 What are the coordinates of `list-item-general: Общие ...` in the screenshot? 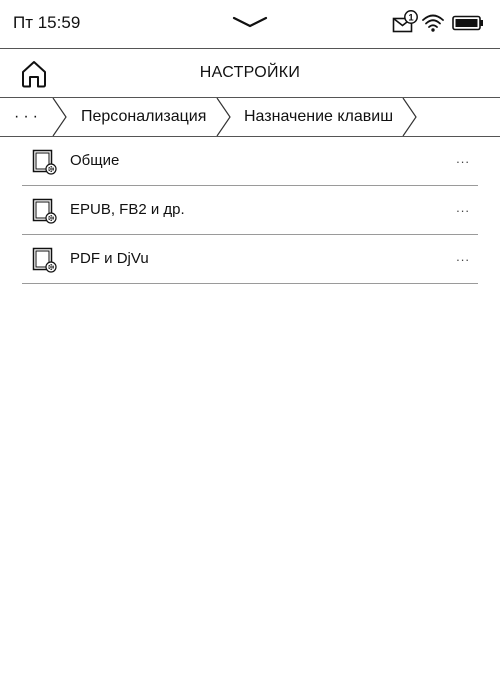 It's located at (250, 161).